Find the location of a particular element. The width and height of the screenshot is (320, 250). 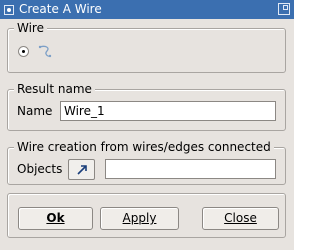

apply-button-label: Apply is located at coordinates (139, 218).